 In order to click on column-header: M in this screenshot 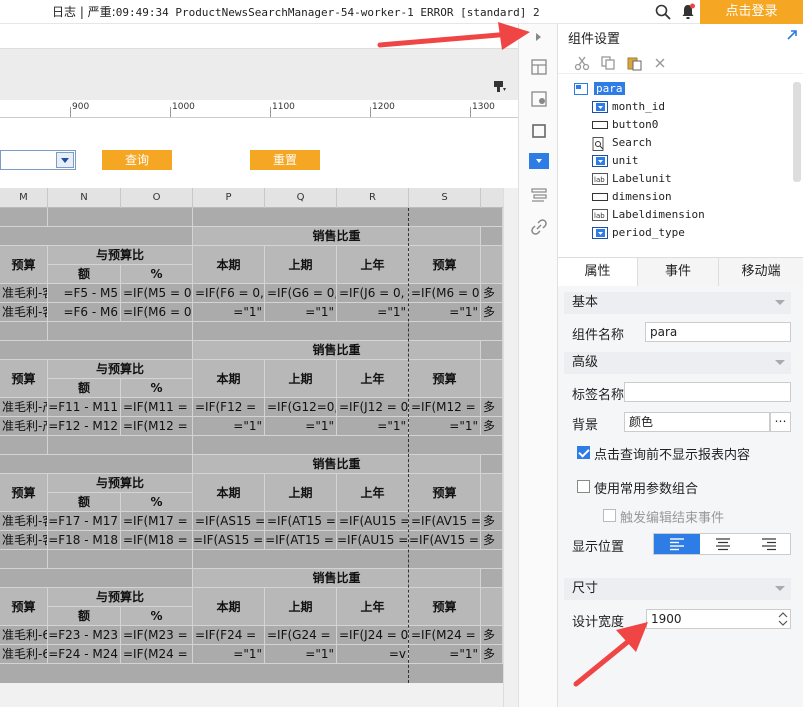, I will do `click(24, 198)`.